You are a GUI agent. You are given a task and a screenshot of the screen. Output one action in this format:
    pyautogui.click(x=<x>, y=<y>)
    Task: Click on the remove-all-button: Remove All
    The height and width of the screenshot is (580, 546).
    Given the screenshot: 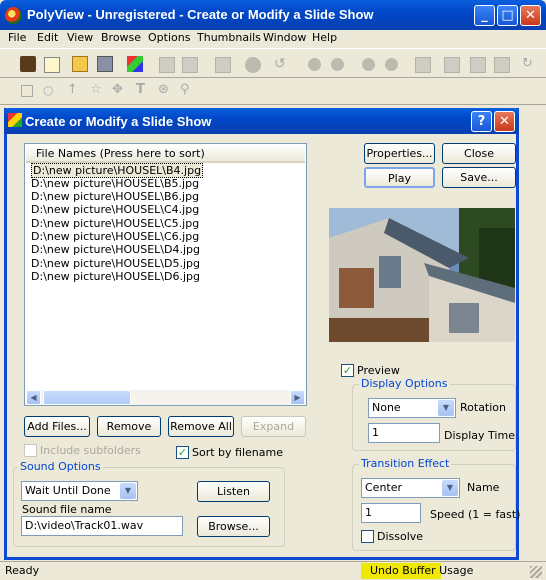 What is the action you would take?
    pyautogui.click(x=201, y=426)
    